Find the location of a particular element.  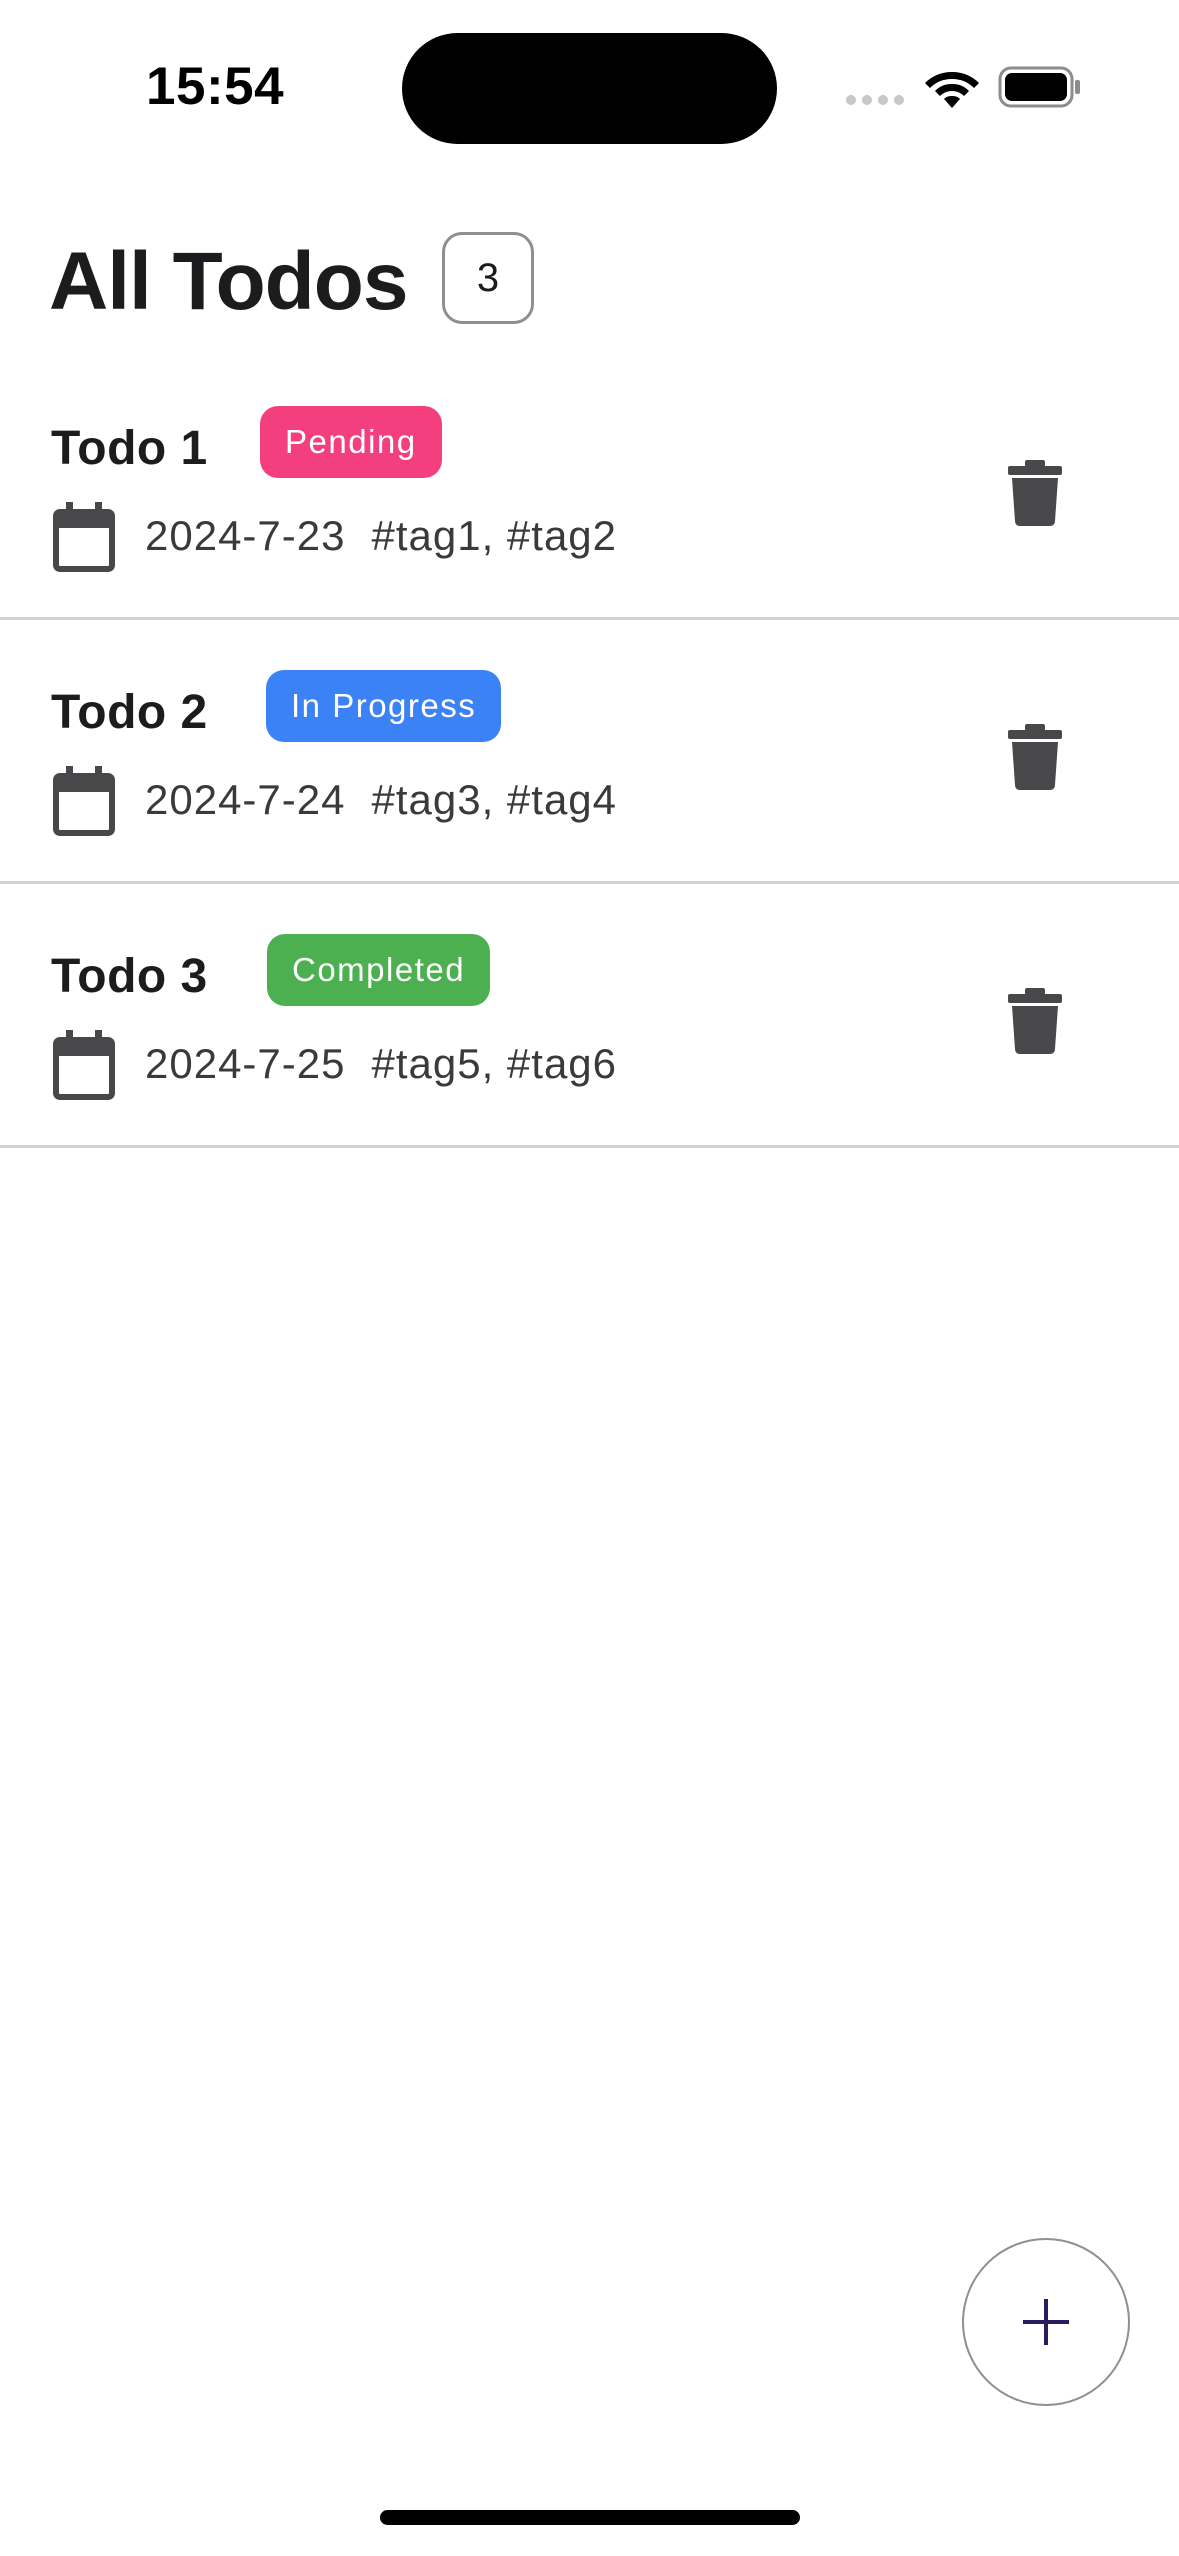

dynamic-island is located at coordinates (589, 88).